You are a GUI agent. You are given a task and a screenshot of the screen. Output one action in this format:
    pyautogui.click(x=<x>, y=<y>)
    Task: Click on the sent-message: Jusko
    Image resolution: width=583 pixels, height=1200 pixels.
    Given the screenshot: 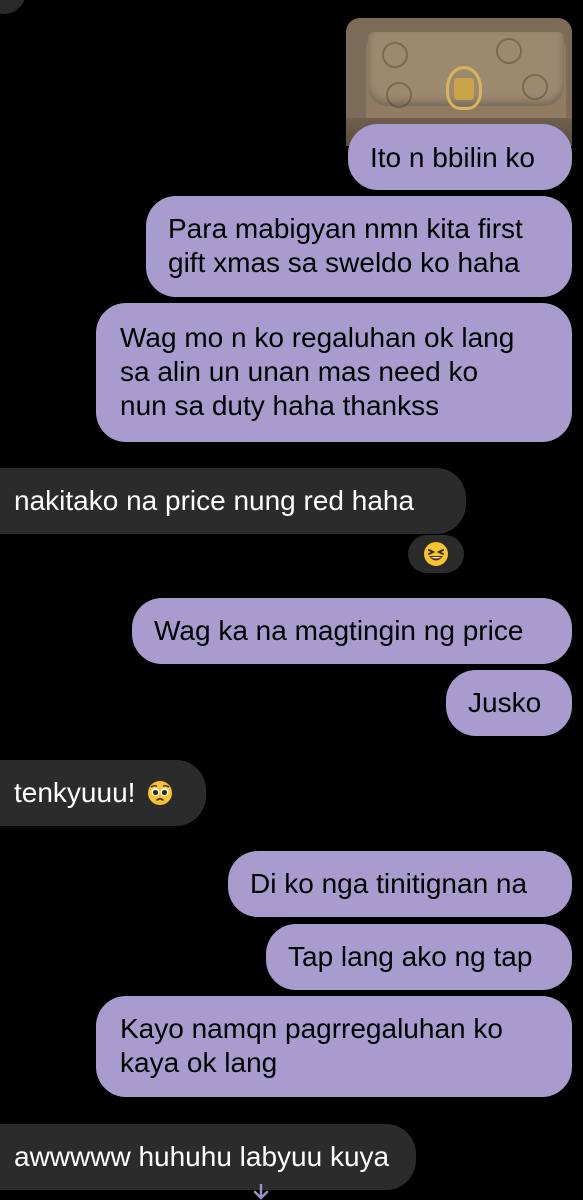 What is the action you would take?
    pyautogui.click(x=509, y=703)
    